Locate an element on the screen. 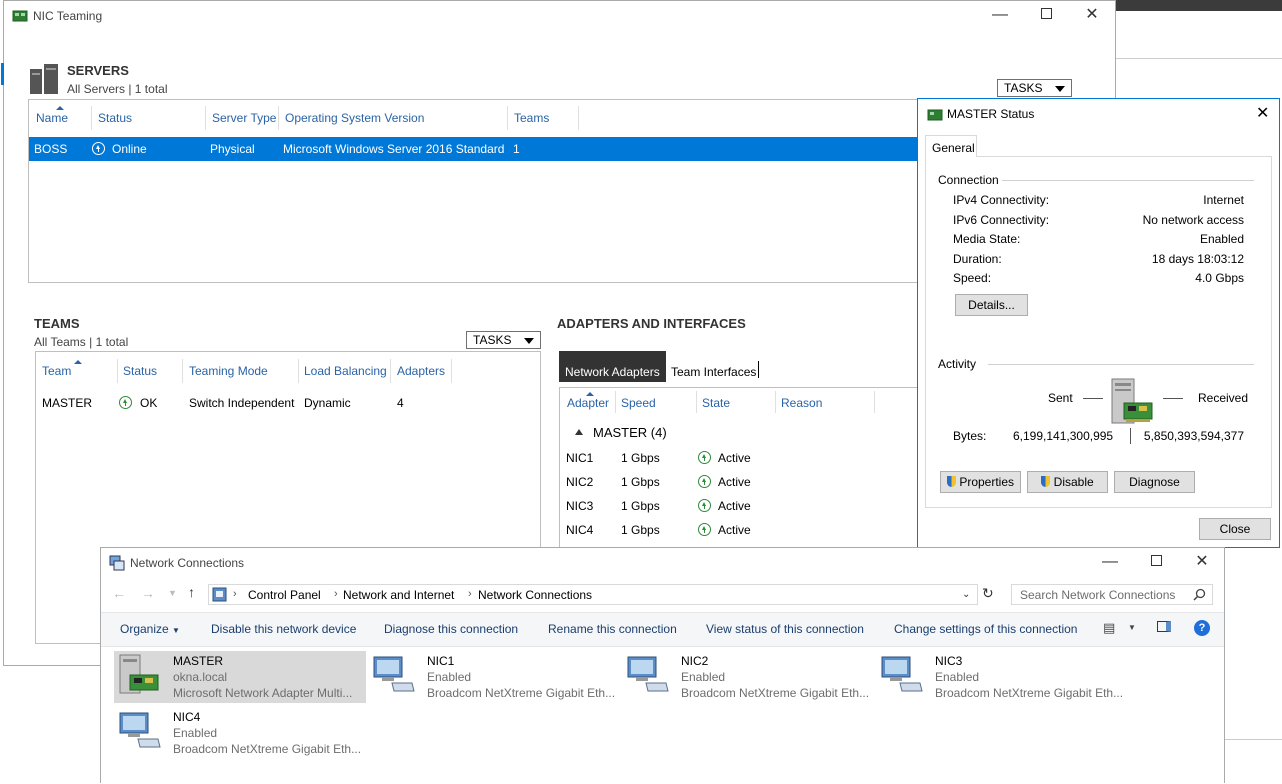 The width and height of the screenshot is (1282, 784). disable-device-button: Disable this network device is located at coordinates (283, 629).